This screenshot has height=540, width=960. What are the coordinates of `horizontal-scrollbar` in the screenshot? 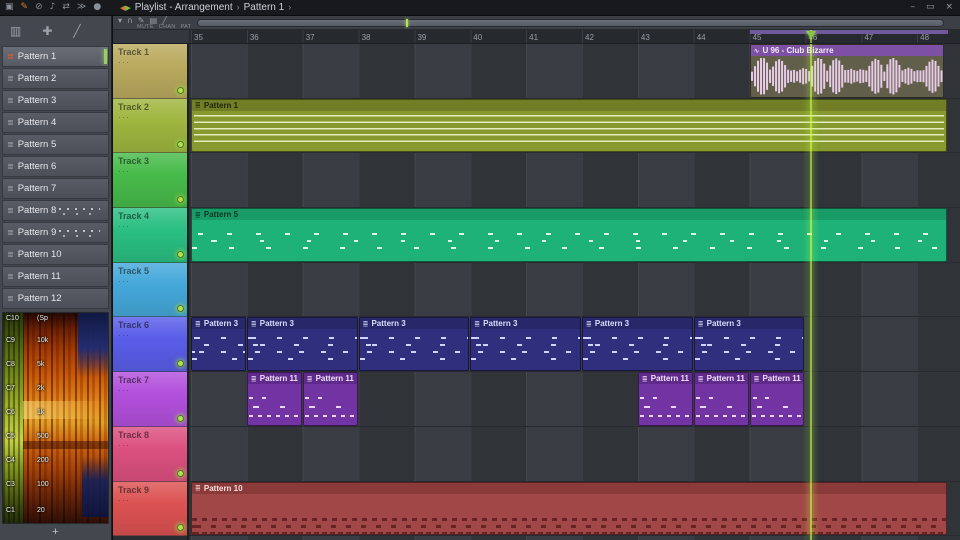 It's located at (570, 23).